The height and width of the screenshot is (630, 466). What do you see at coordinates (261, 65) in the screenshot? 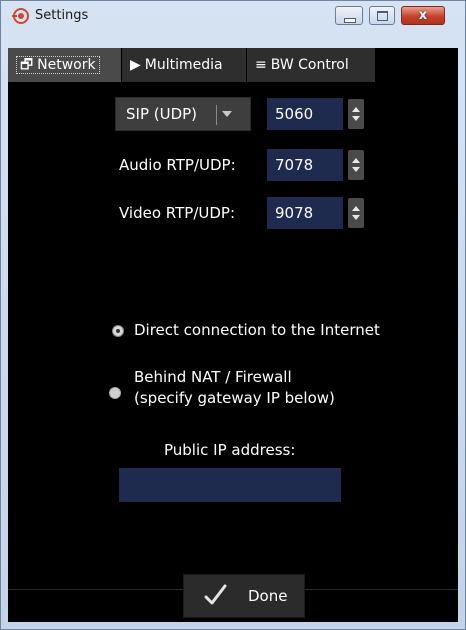
I see `menu-icon: ≡` at bounding box center [261, 65].